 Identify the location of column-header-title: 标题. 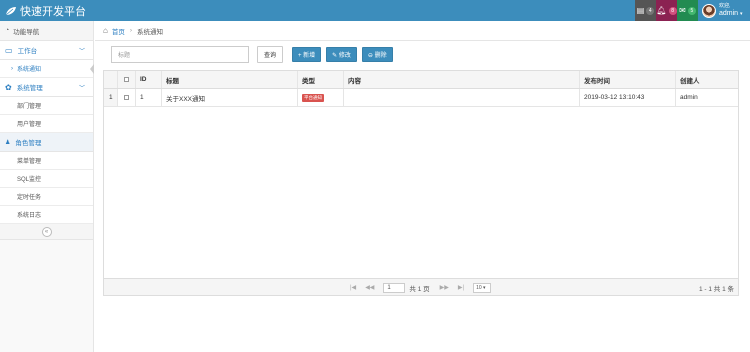
(230, 79).